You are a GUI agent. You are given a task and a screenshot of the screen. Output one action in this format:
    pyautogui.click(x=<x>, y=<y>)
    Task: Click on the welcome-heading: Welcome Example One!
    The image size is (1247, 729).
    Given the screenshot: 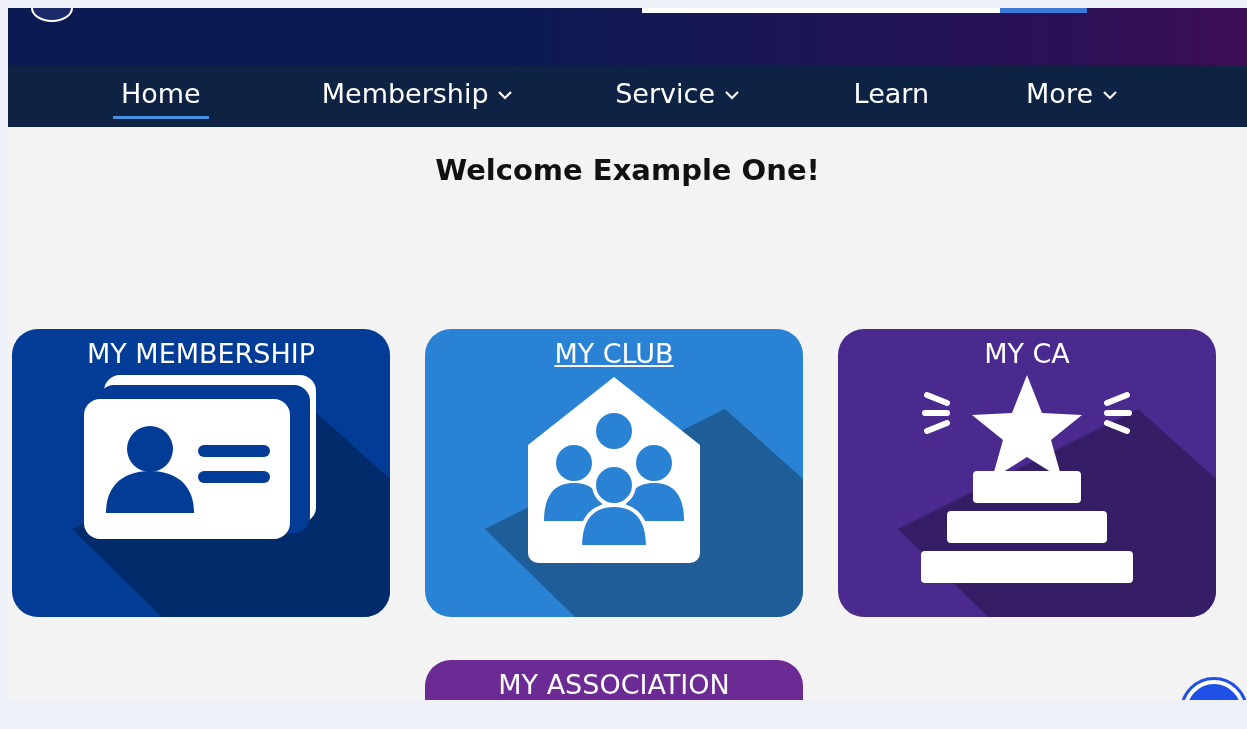 What is the action you would take?
    pyautogui.click(x=627, y=170)
    